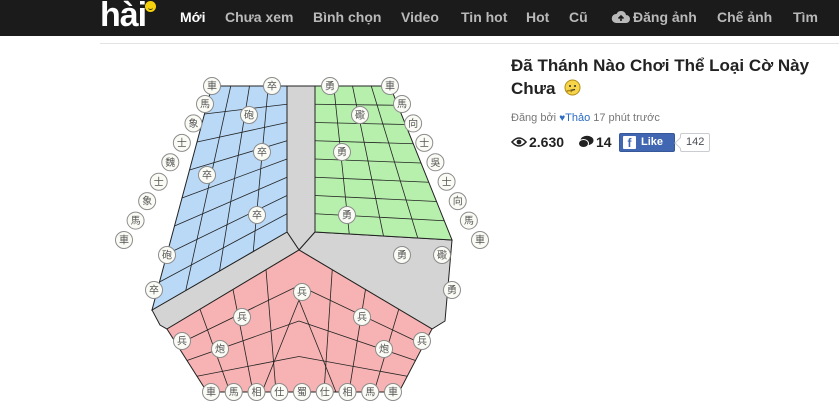  What do you see at coordinates (469, 43) in the screenshot?
I see `content-divider` at bounding box center [469, 43].